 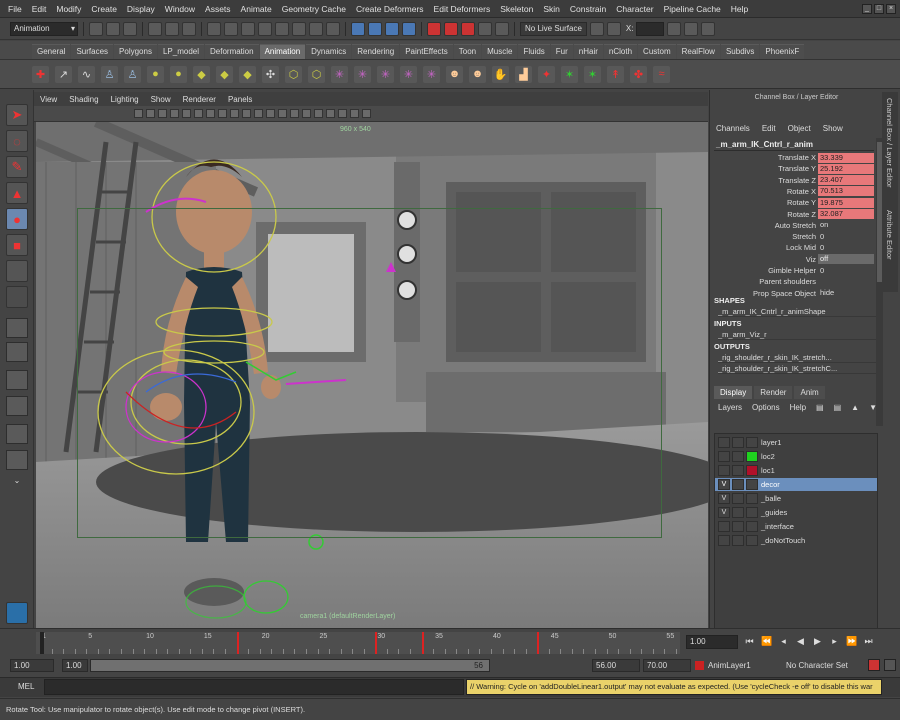 I want to click on pole-vector-icon: ✳, so click(x=431, y=74).